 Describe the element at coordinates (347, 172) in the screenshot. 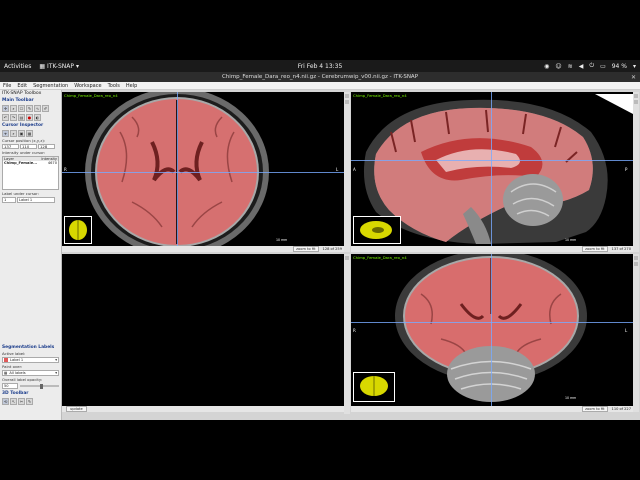

I see `axial-side-toolbar` at that location.